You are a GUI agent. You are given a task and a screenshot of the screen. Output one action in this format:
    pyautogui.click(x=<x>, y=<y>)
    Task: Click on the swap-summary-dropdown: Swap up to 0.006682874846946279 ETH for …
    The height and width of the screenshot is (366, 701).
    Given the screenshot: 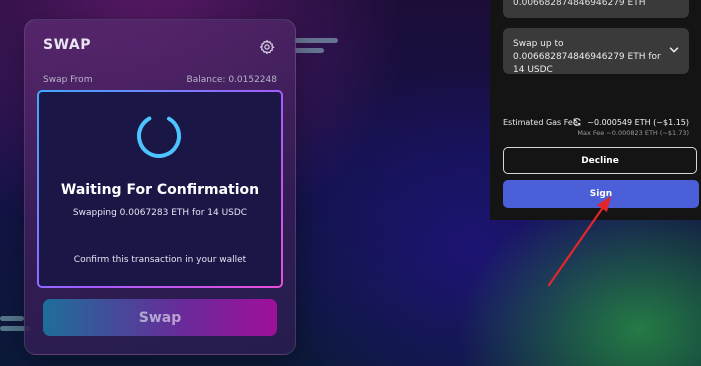 What is the action you would take?
    pyautogui.click(x=596, y=51)
    